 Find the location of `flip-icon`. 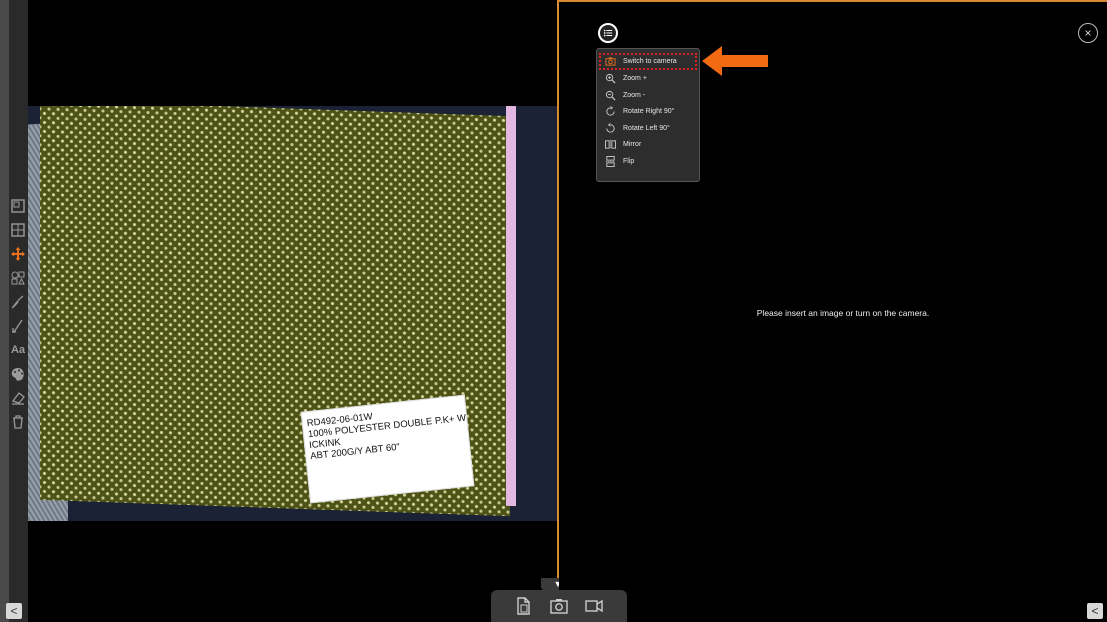

flip-icon is located at coordinates (610, 161).